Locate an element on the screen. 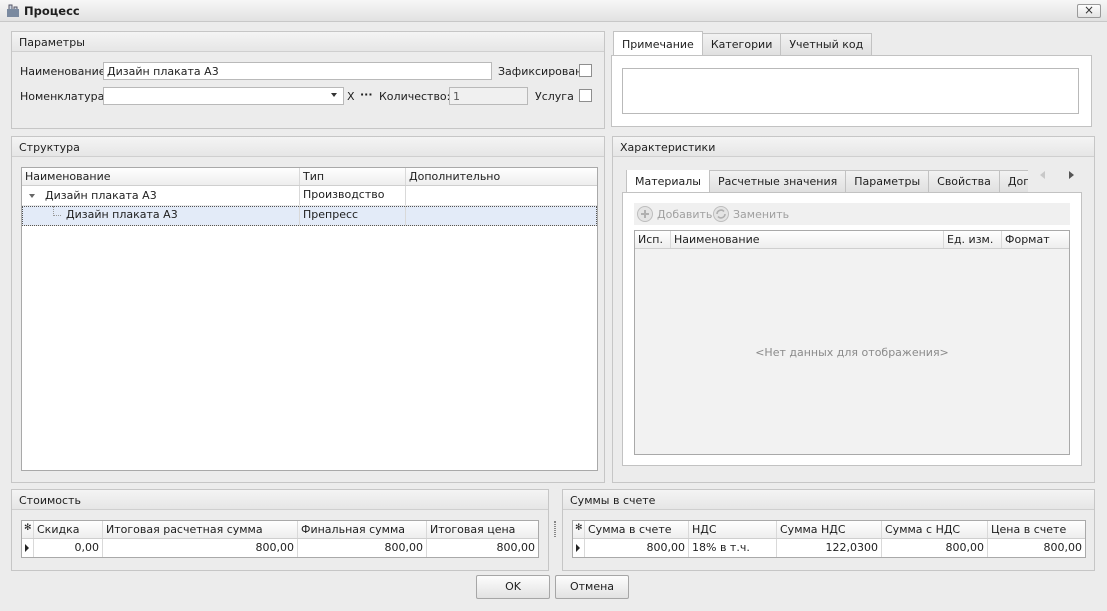 The height and width of the screenshot is (611, 1107). cell-vat-sum: 122,0300 is located at coordinates (829, 548).